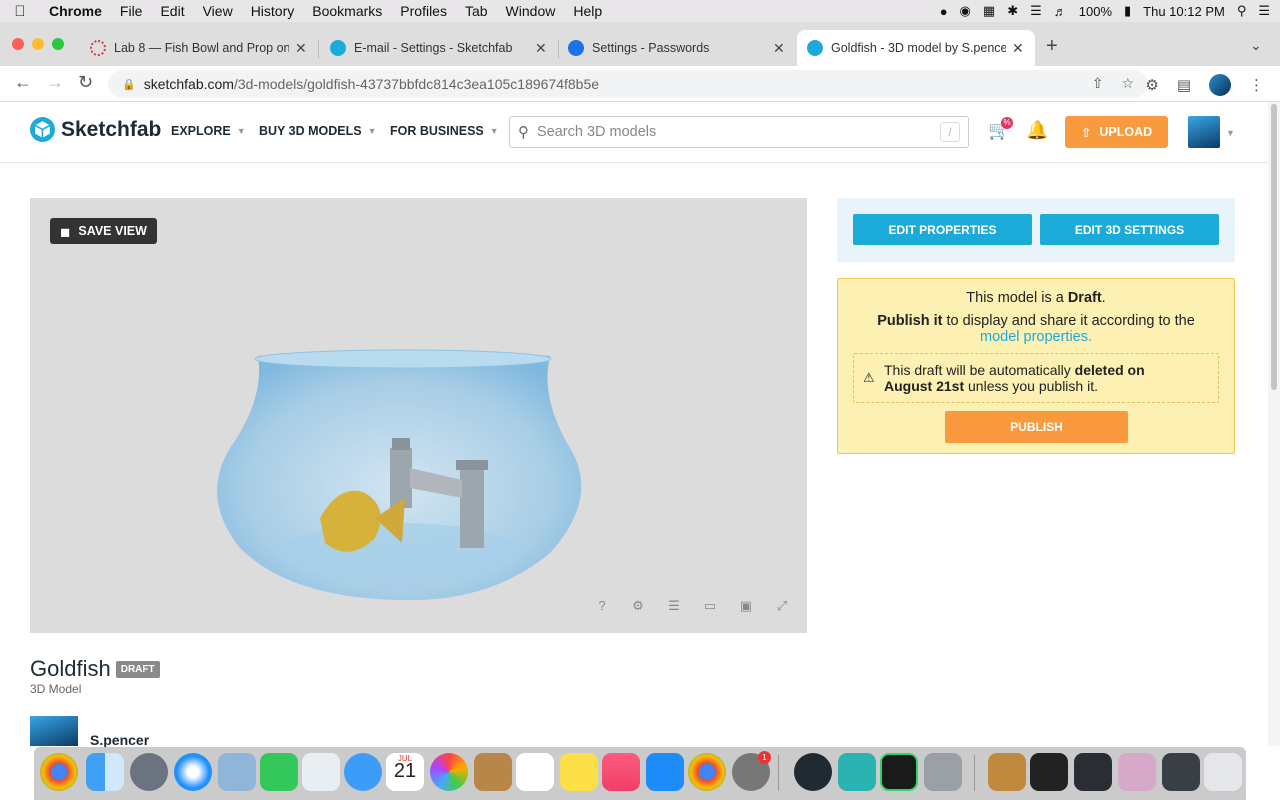 Image resolution: width=1280 pixels, height=800 pixels. What do you see at coordinates (1129, 229) in the screenshot?
I see `edit-3d-settings-button: EDIT 3D SETTINGS` at bounding box center [1129, 229].